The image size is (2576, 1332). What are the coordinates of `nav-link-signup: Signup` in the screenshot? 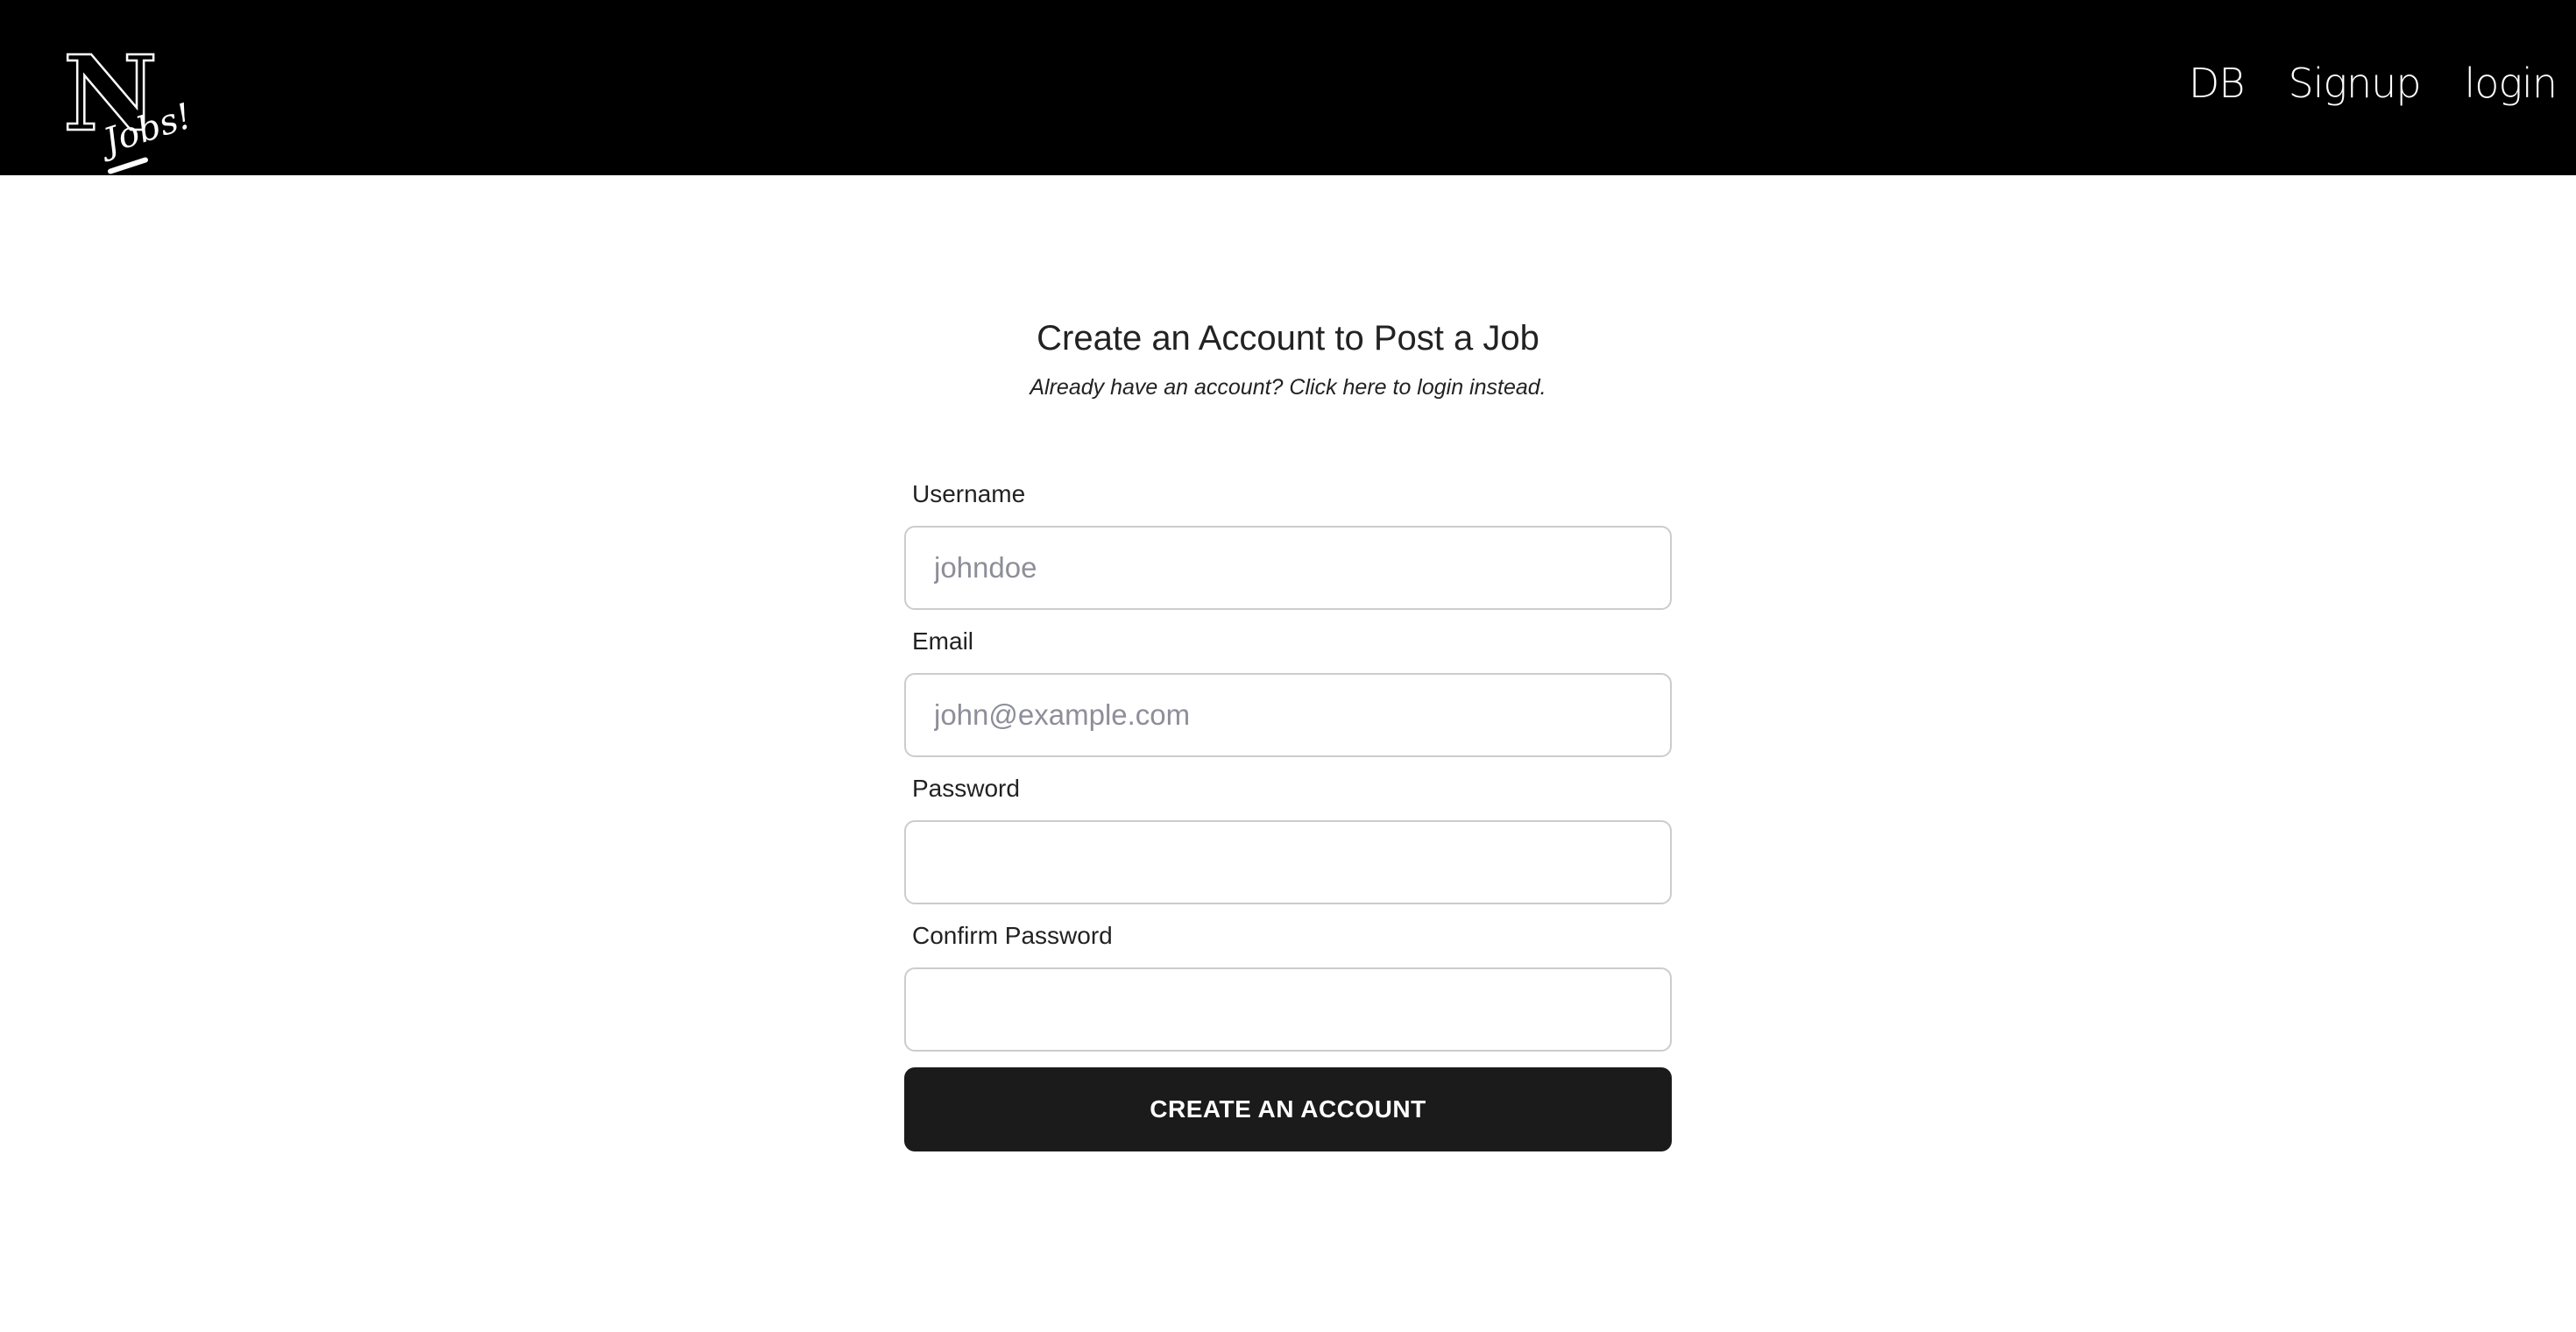 It's located at (2354, 83).